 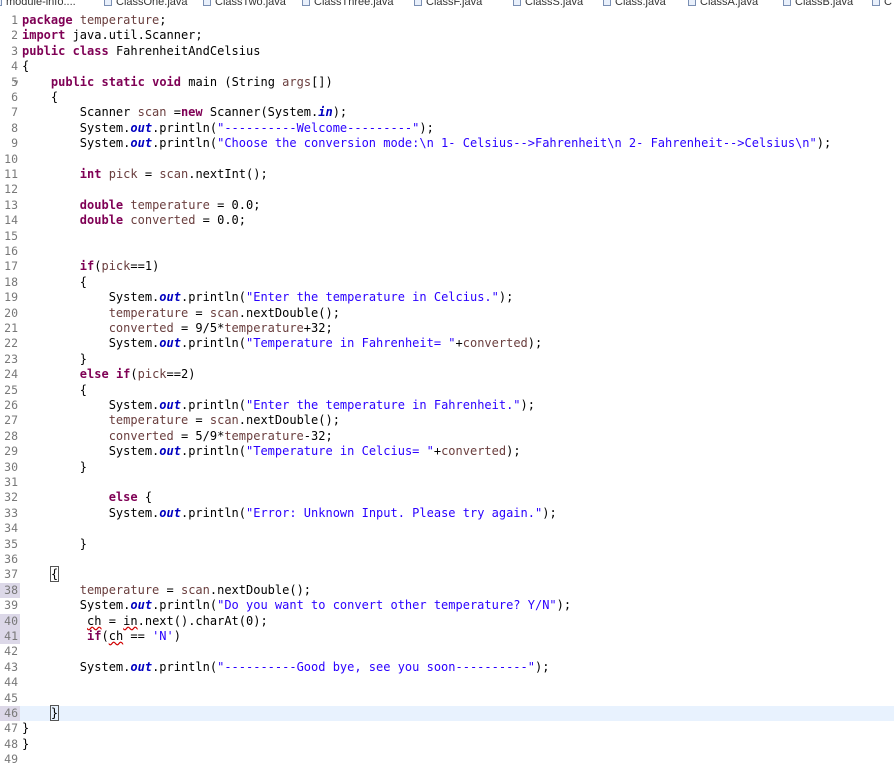 What do you see at coordinates (447, 220) in the screenshot?
I see `code-line: 14 double converted = 0.0;` at bounding box center [447, 220].